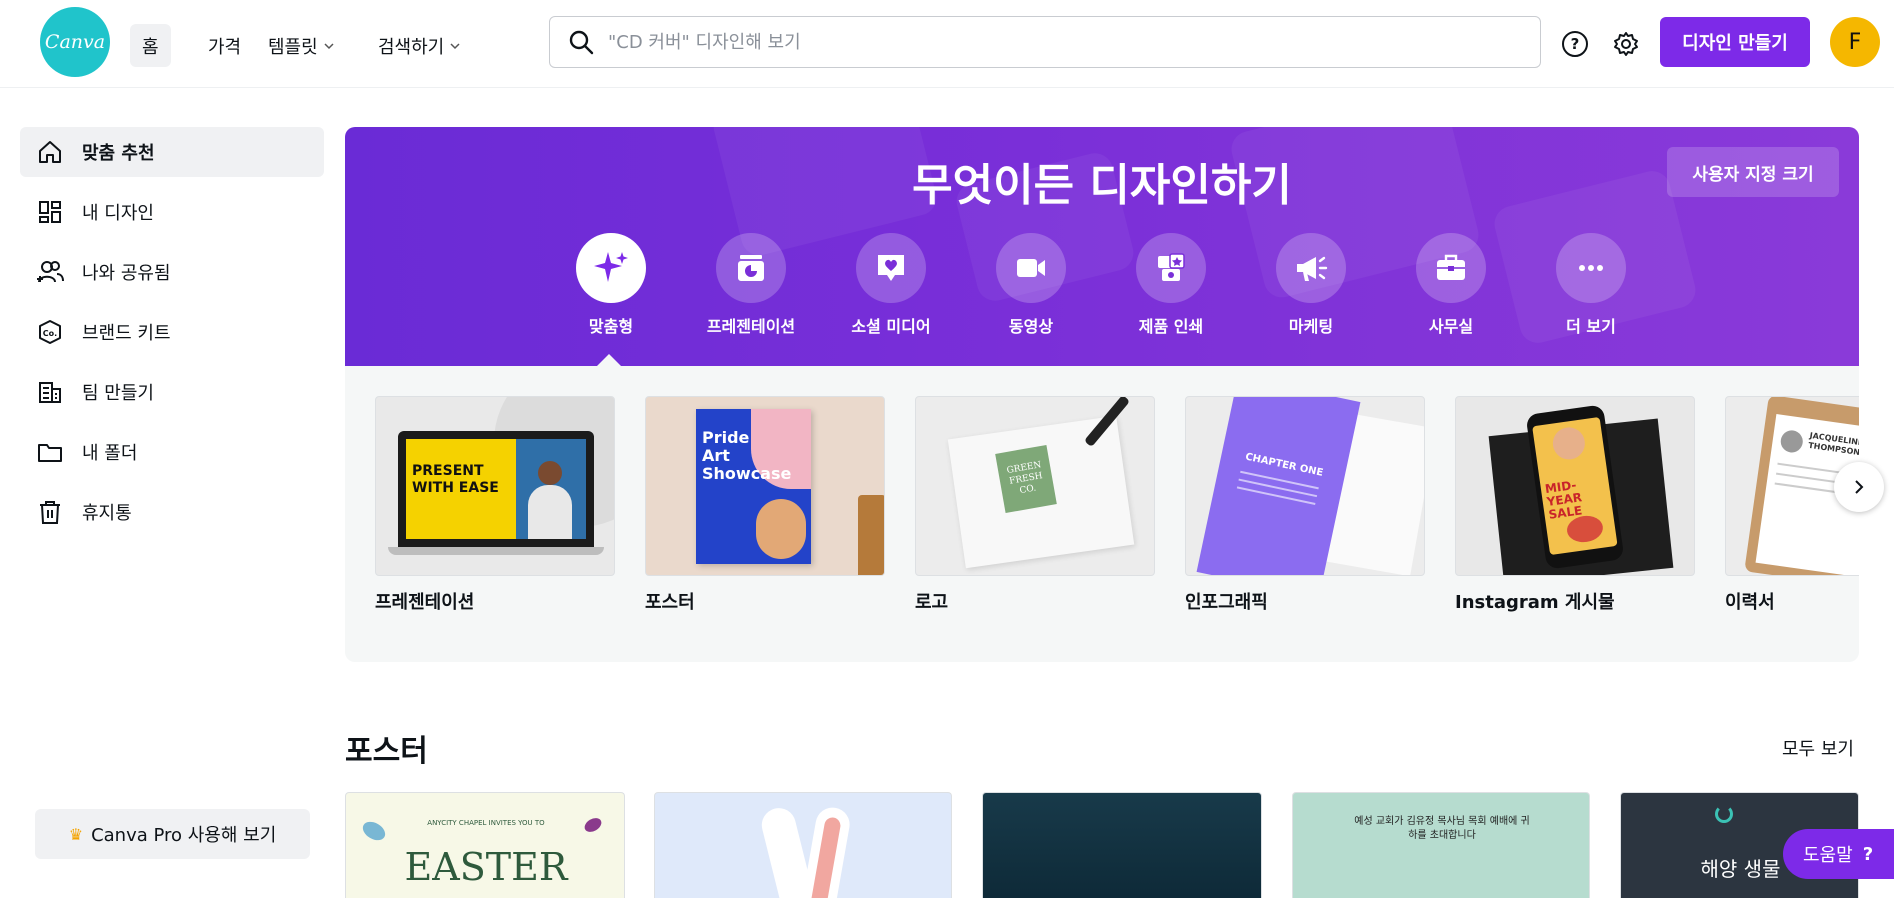 This screenshot has width=1894, height=898. I want to click on template-card-label: 포스터, so click(670, 602).